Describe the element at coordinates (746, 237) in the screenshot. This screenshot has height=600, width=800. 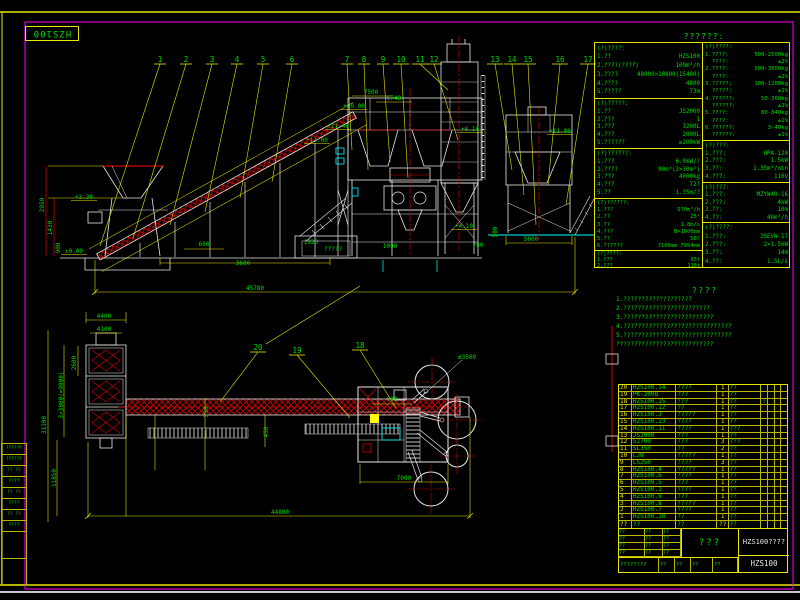
I see `spec-row: 1.???: 2SEVW-17` at that location.